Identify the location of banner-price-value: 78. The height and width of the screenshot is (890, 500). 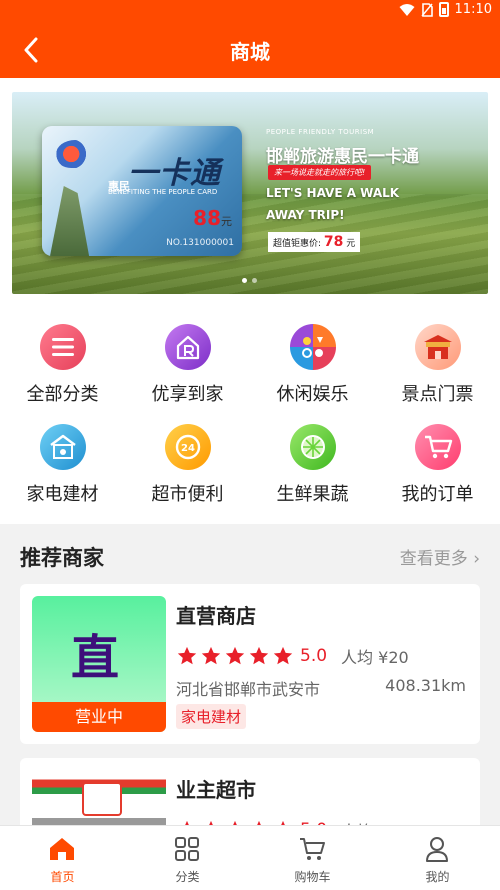
(333, 242).